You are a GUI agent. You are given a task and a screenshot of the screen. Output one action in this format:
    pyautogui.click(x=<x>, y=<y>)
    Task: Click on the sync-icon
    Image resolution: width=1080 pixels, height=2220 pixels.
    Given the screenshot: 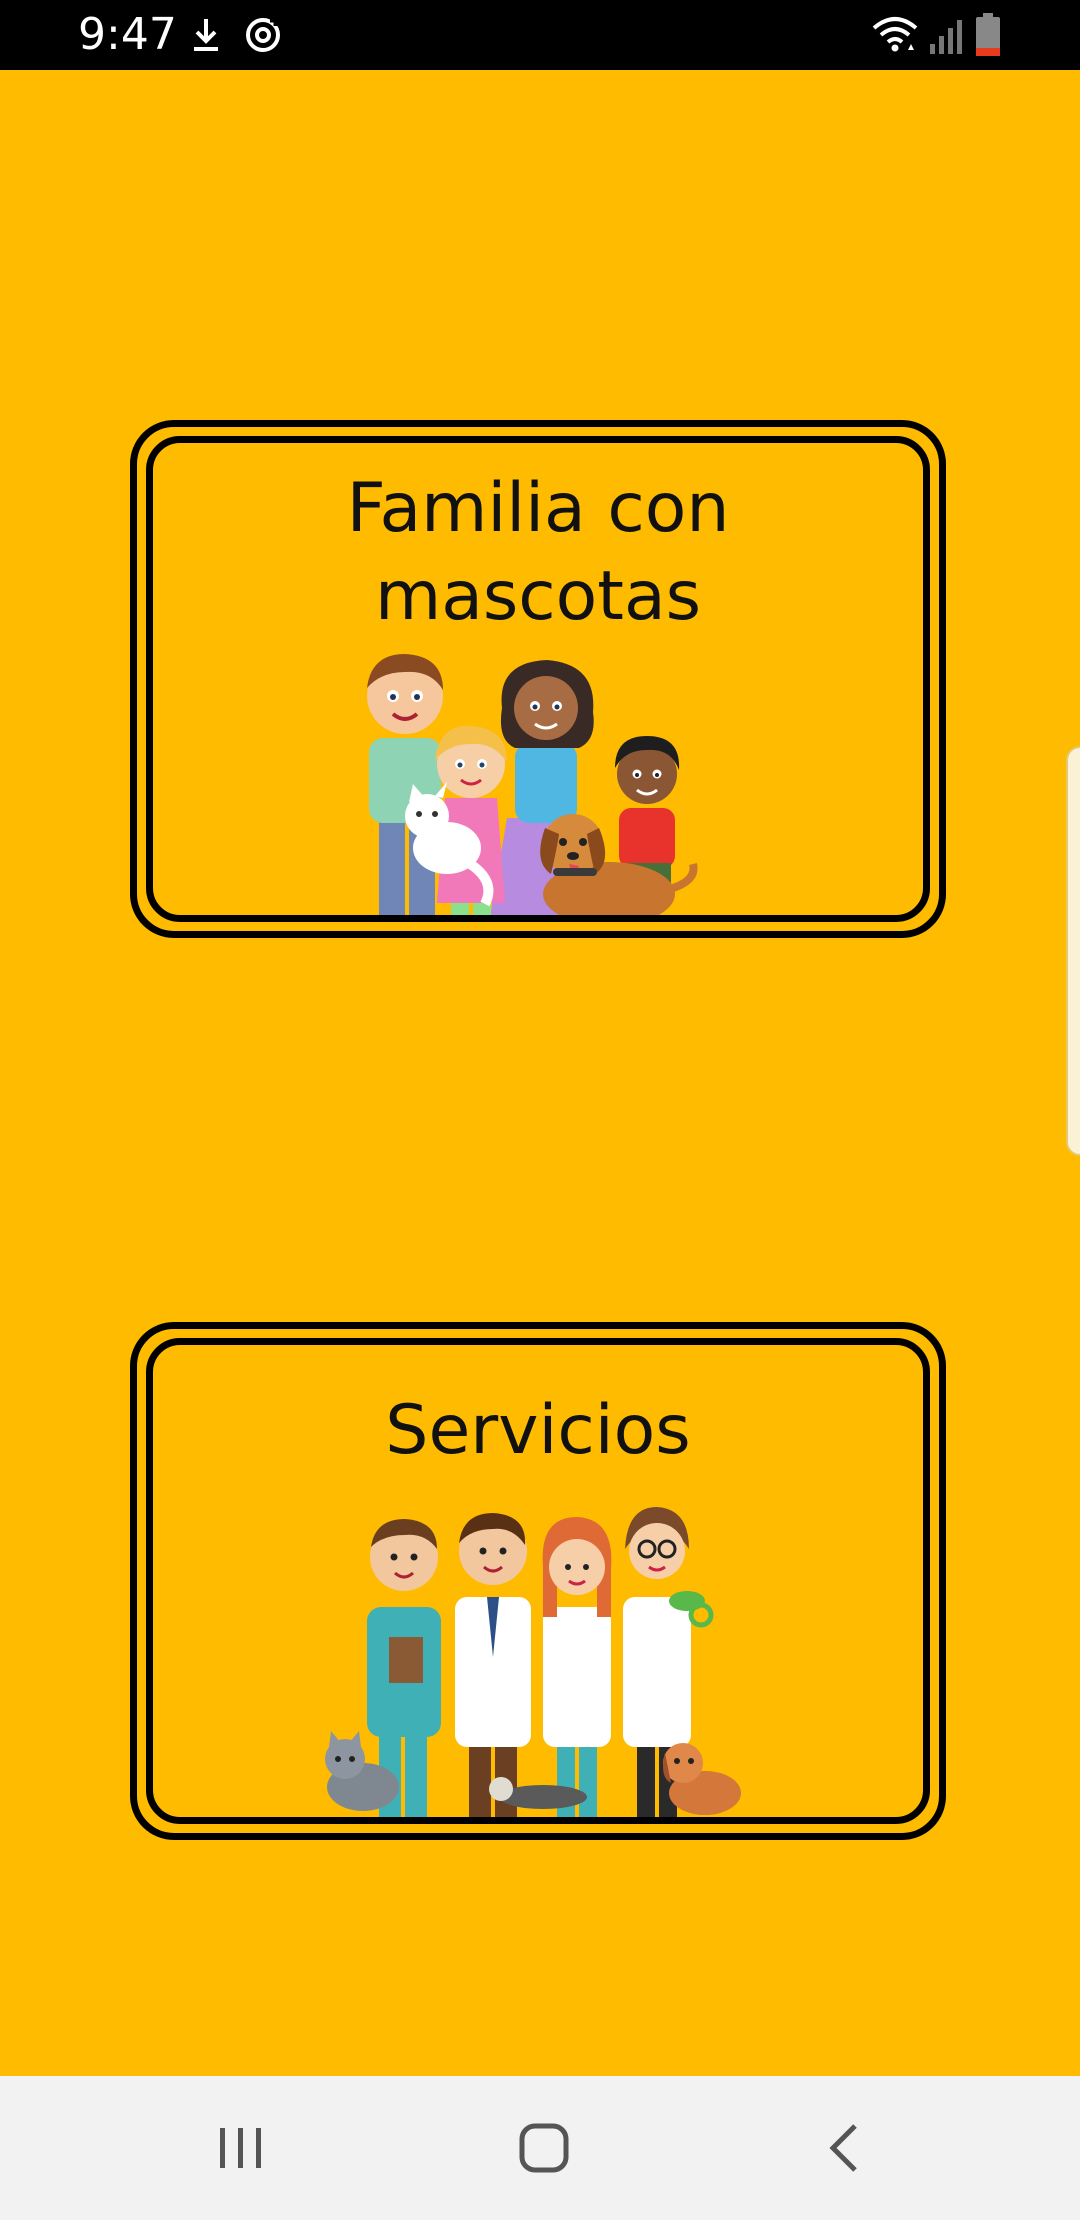 What is the action you would take?
    pyautogui.click(x=263, y=34)
    